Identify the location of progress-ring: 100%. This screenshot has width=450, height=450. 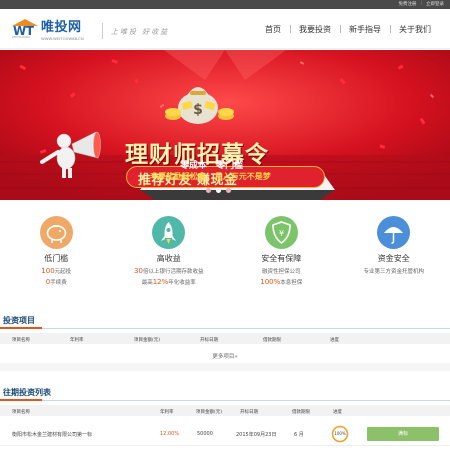
(340, 434).